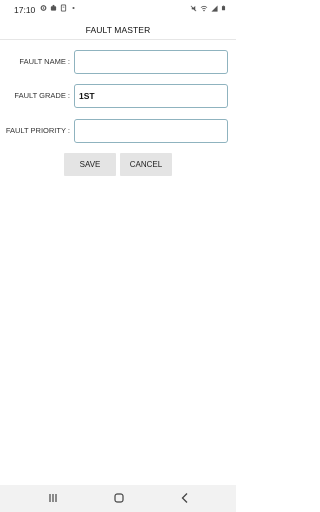 The width and height of the screenshot is (320, 512). I want to click on navigation-bar, so click(118, 498).